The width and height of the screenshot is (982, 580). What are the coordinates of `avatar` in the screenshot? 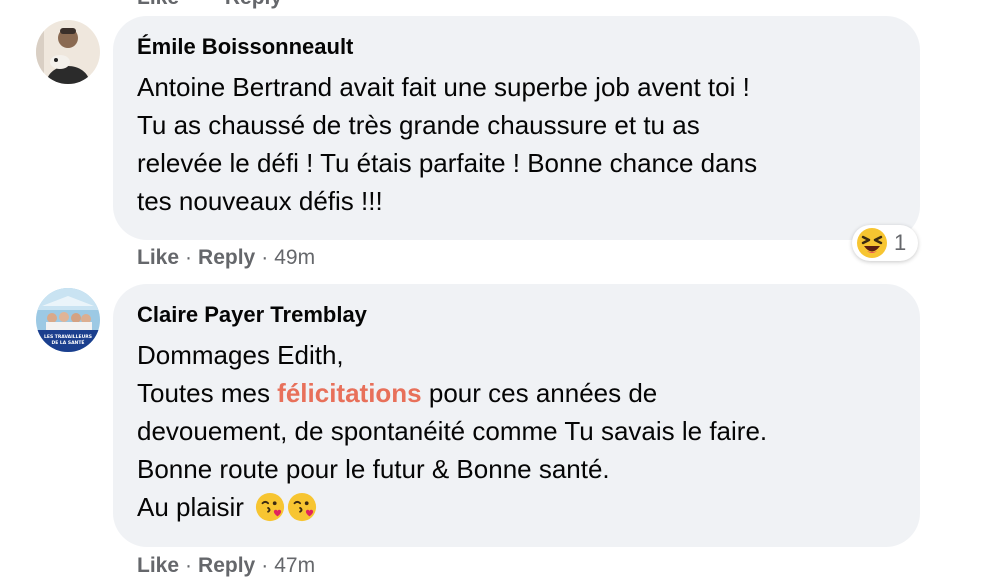 It's located at (68, 52).